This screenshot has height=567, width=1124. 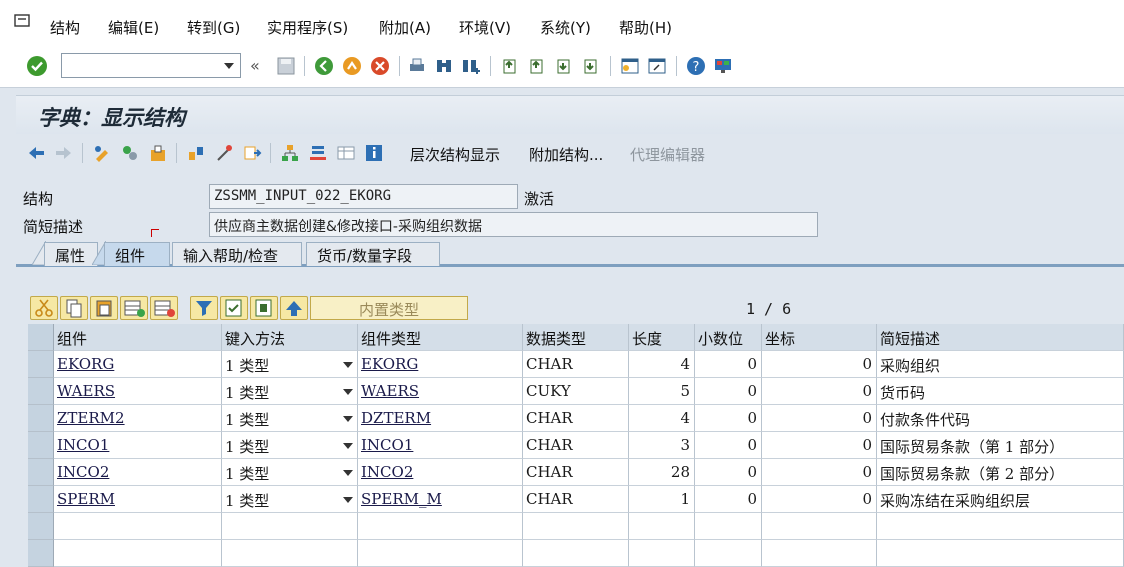 I want to click on cell-component: INCO1, so click(x=138, y=445).